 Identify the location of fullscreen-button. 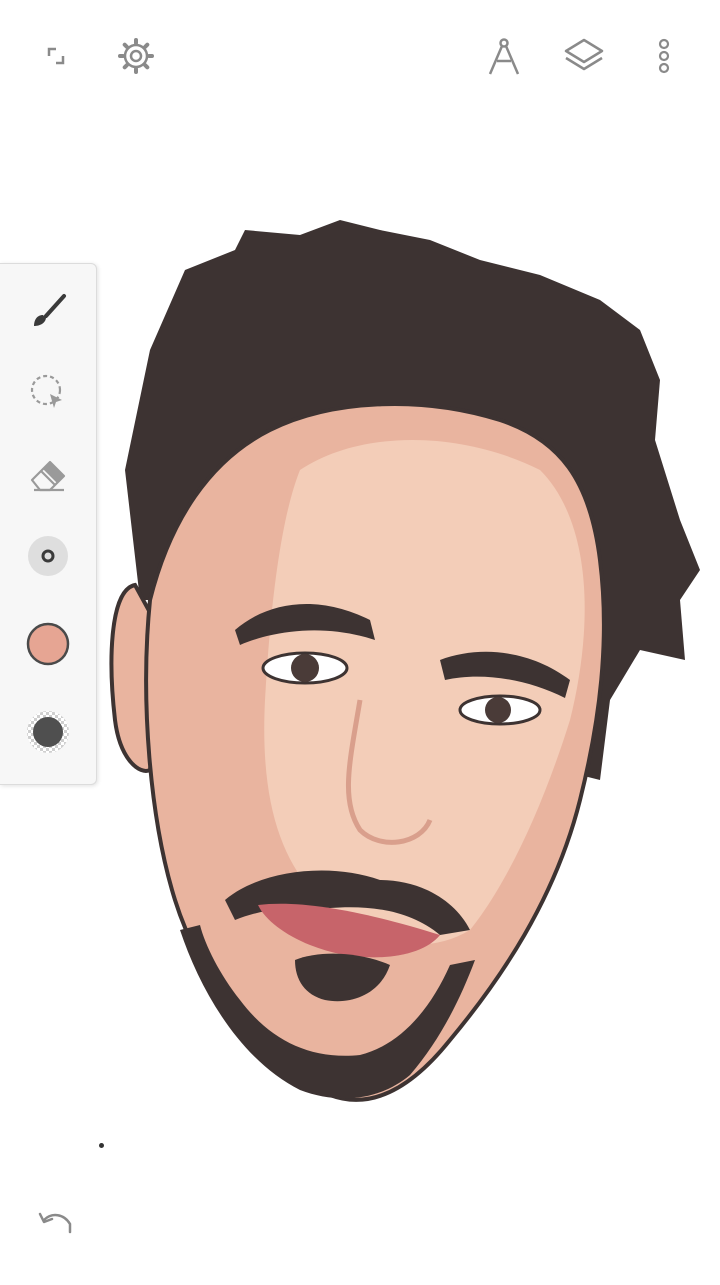
(56, 56).